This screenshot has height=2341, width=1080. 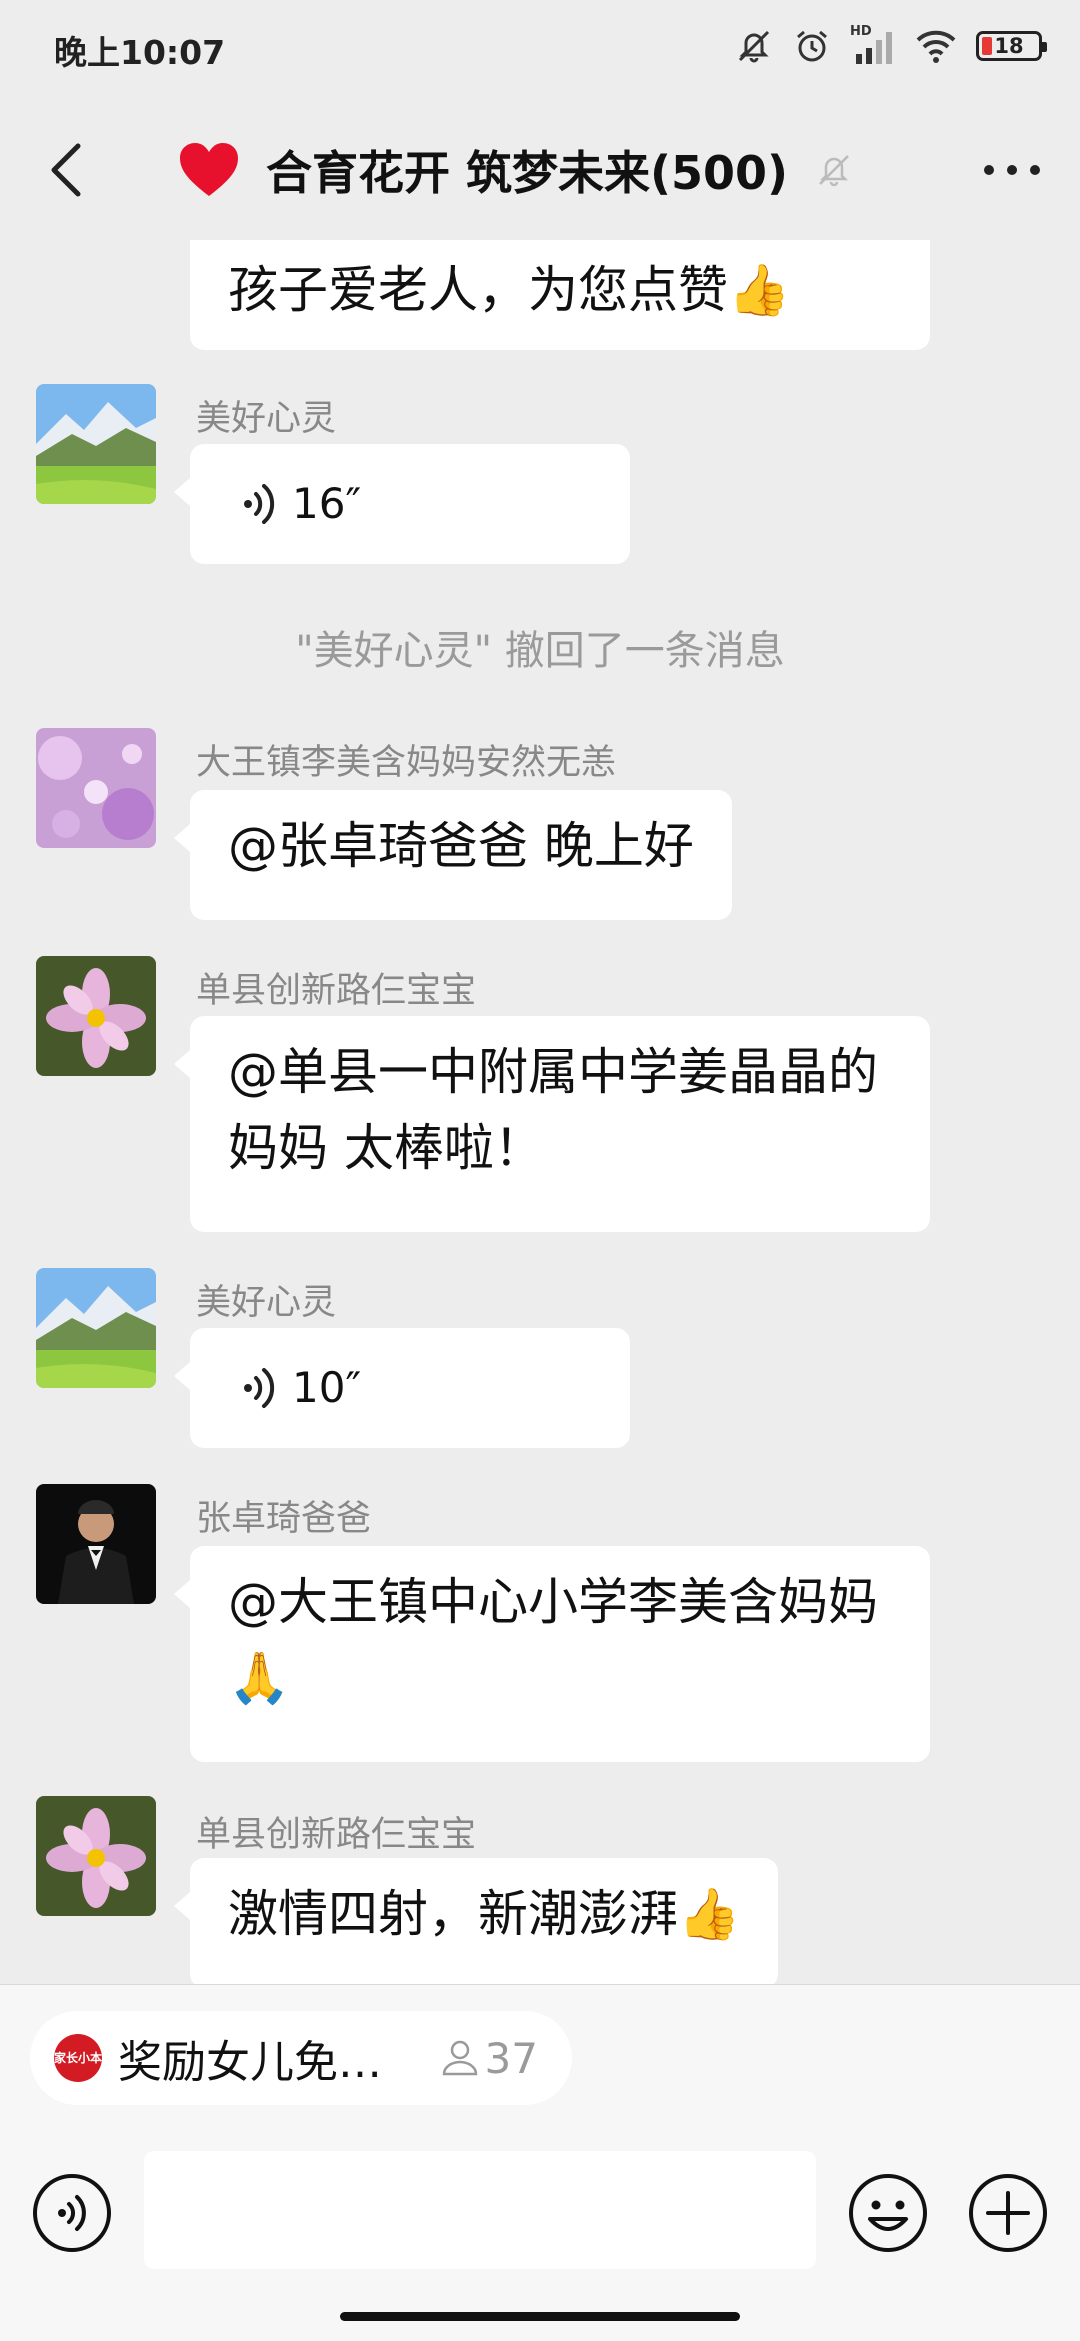 I want to click on chat-header: 合育花开 筑梦未来(500), so click(x=540, y=170).